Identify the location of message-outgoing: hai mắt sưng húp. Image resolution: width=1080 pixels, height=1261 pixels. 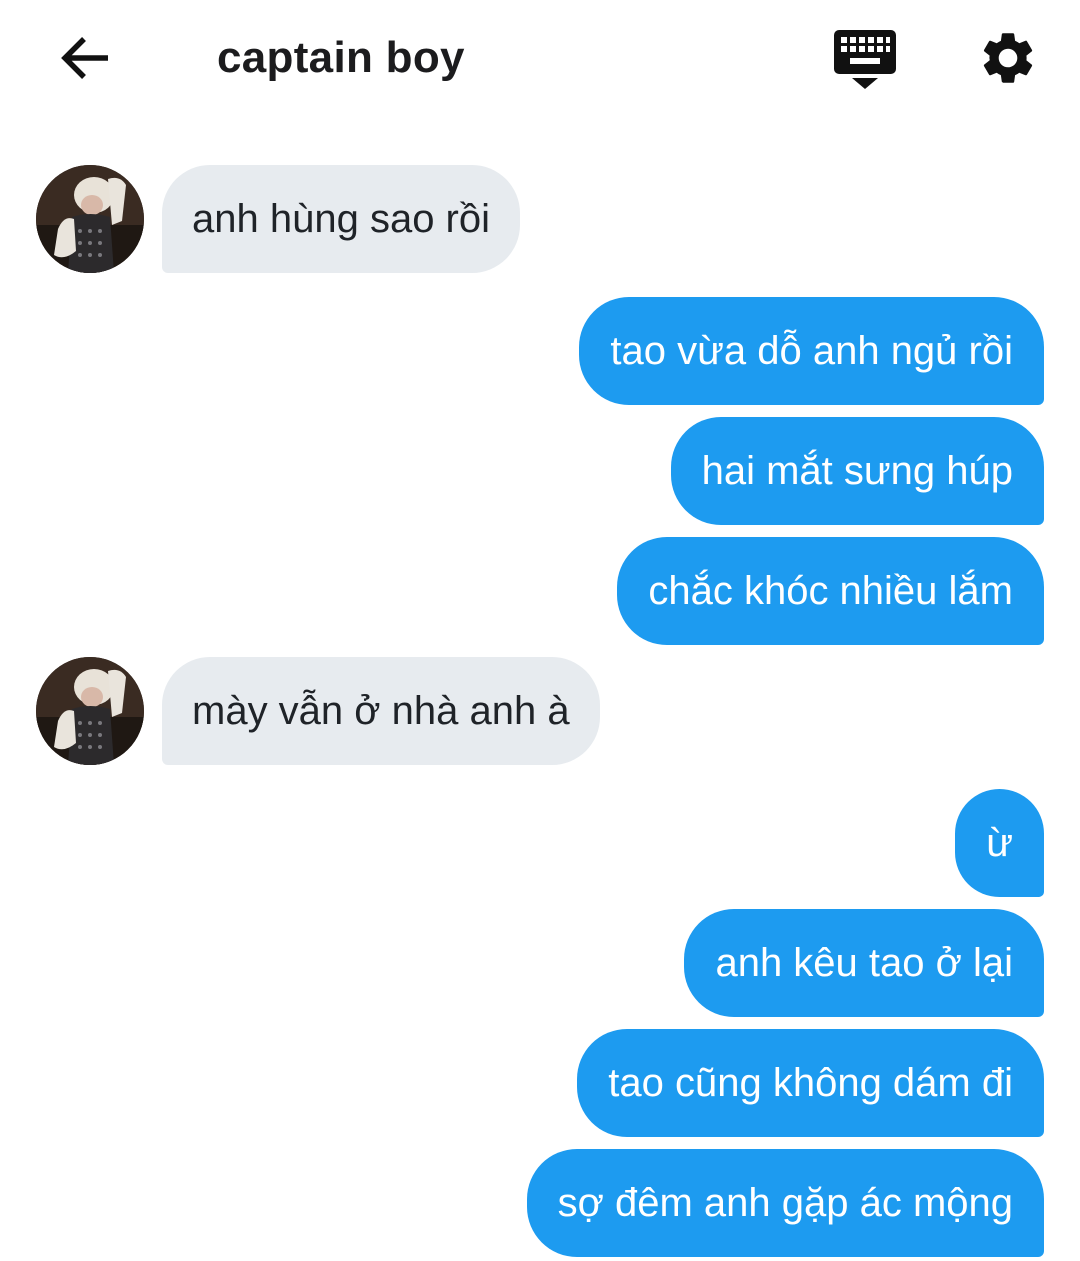
(857, 471).